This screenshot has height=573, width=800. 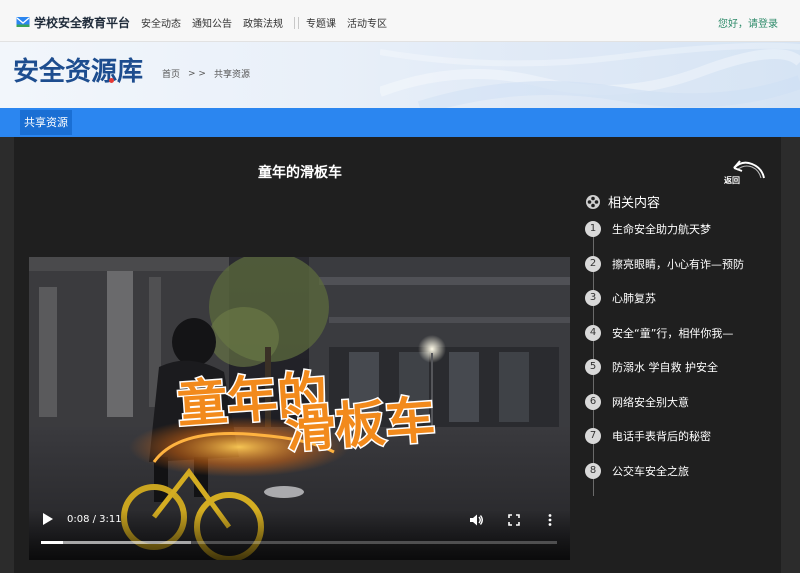 I want to click on video-buffered-bar, so click(x=116, y=542).